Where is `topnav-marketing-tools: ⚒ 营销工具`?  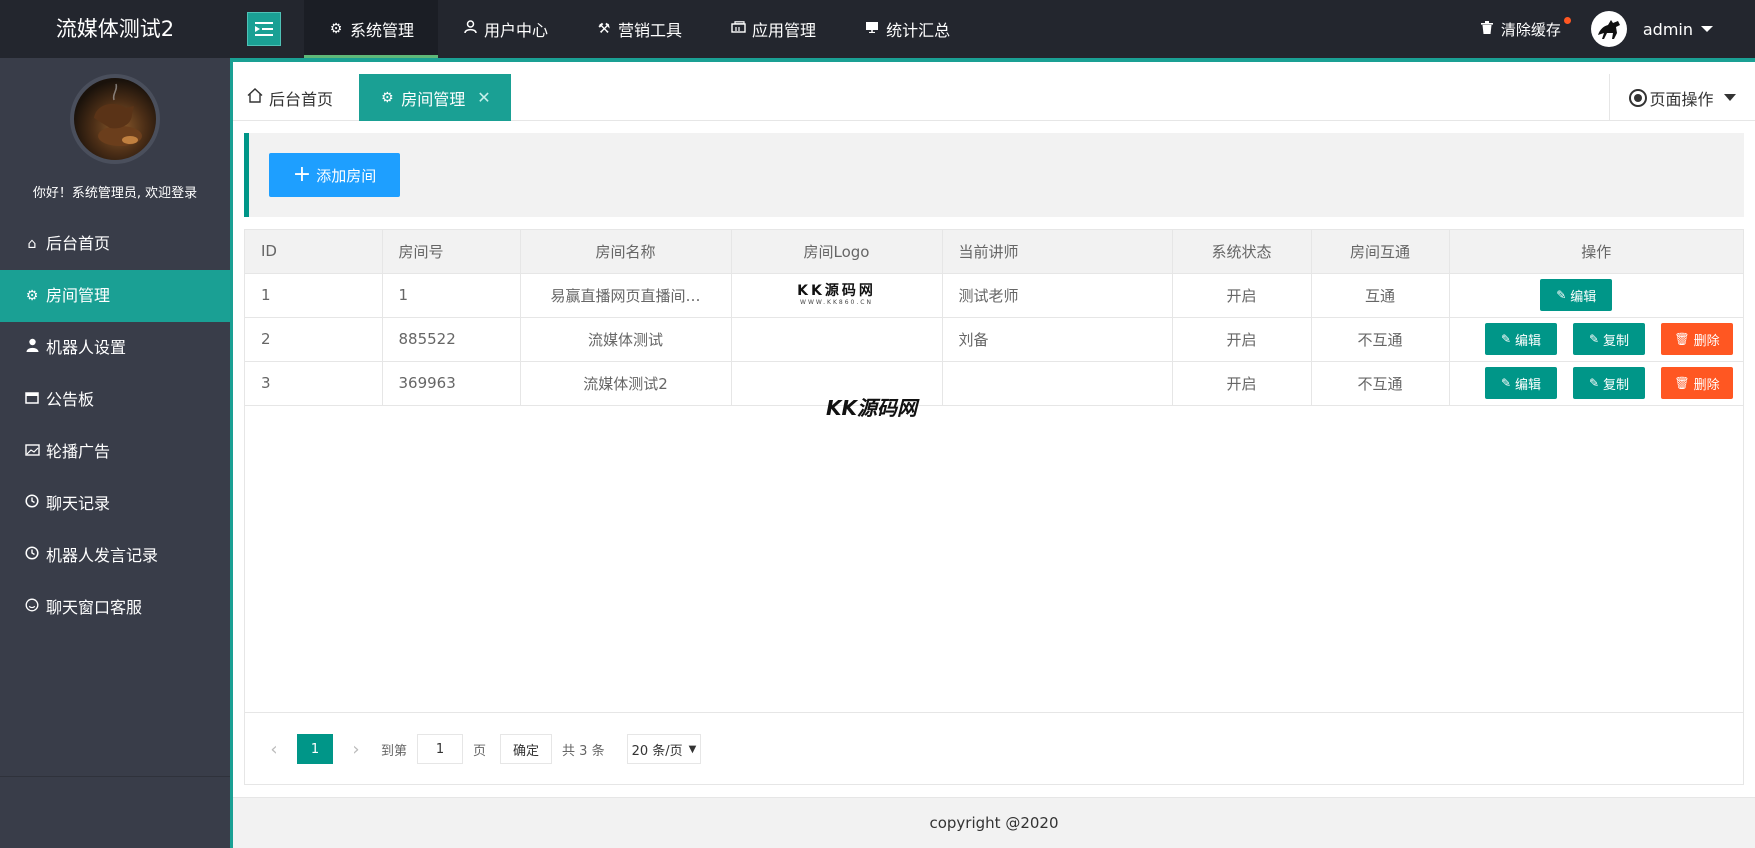
topnav-marketing-tools: ⚒ 营销工具 is located at coordinates (639, 29).